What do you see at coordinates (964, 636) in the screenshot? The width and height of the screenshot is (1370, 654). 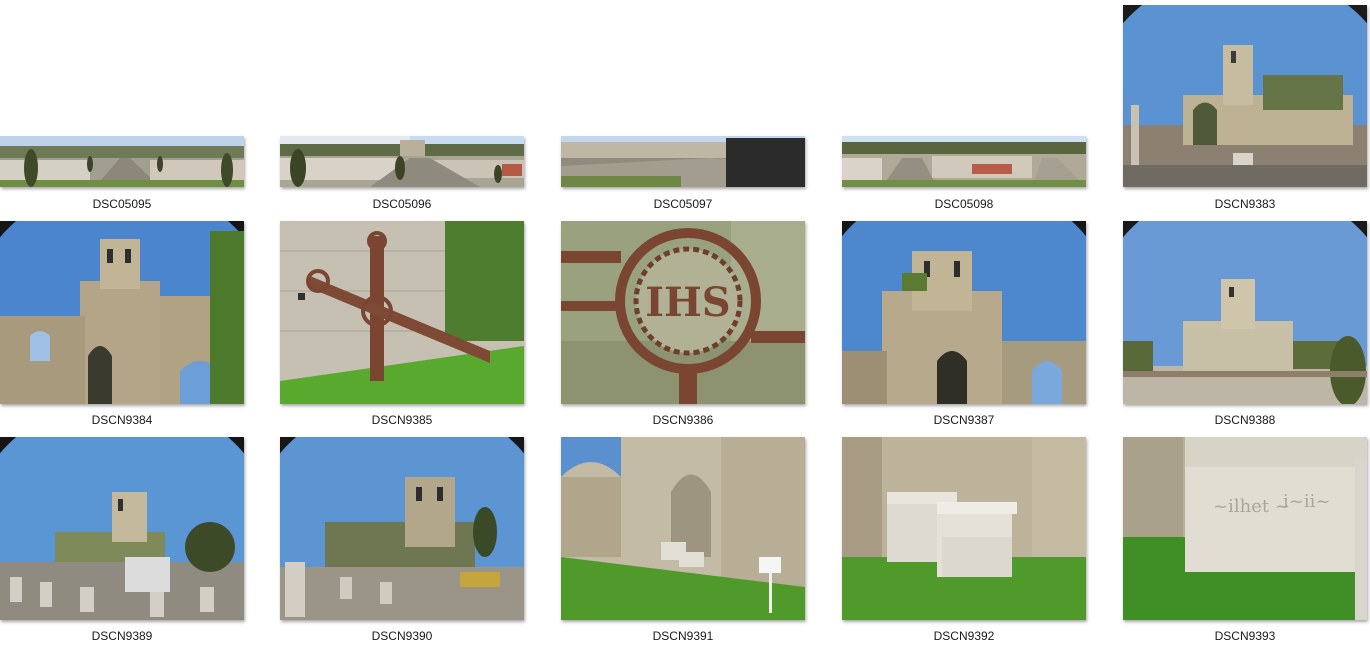 I see `thumbnail-label: DSCN9392` at bounding box center [964, 636].